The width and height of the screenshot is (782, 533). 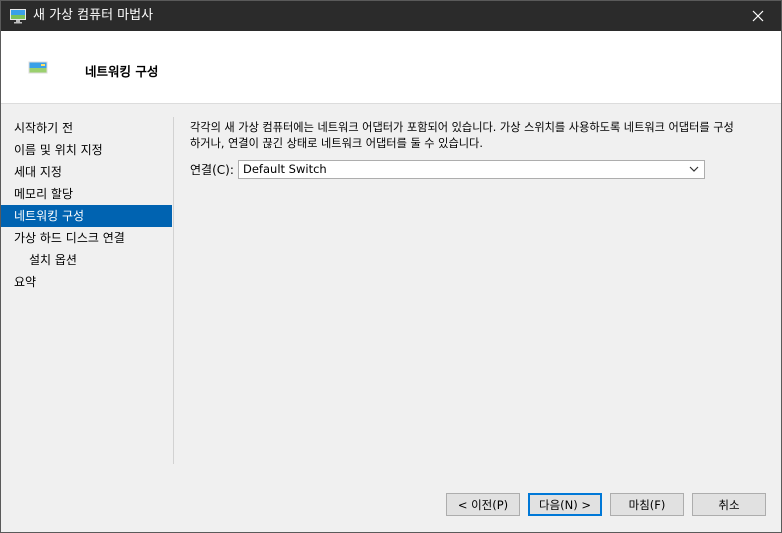 What do you see at coordinates (86, 194) in the screenshot?
I see `sidebar-step: 메모리 할당` at bounding box center [86, 194].